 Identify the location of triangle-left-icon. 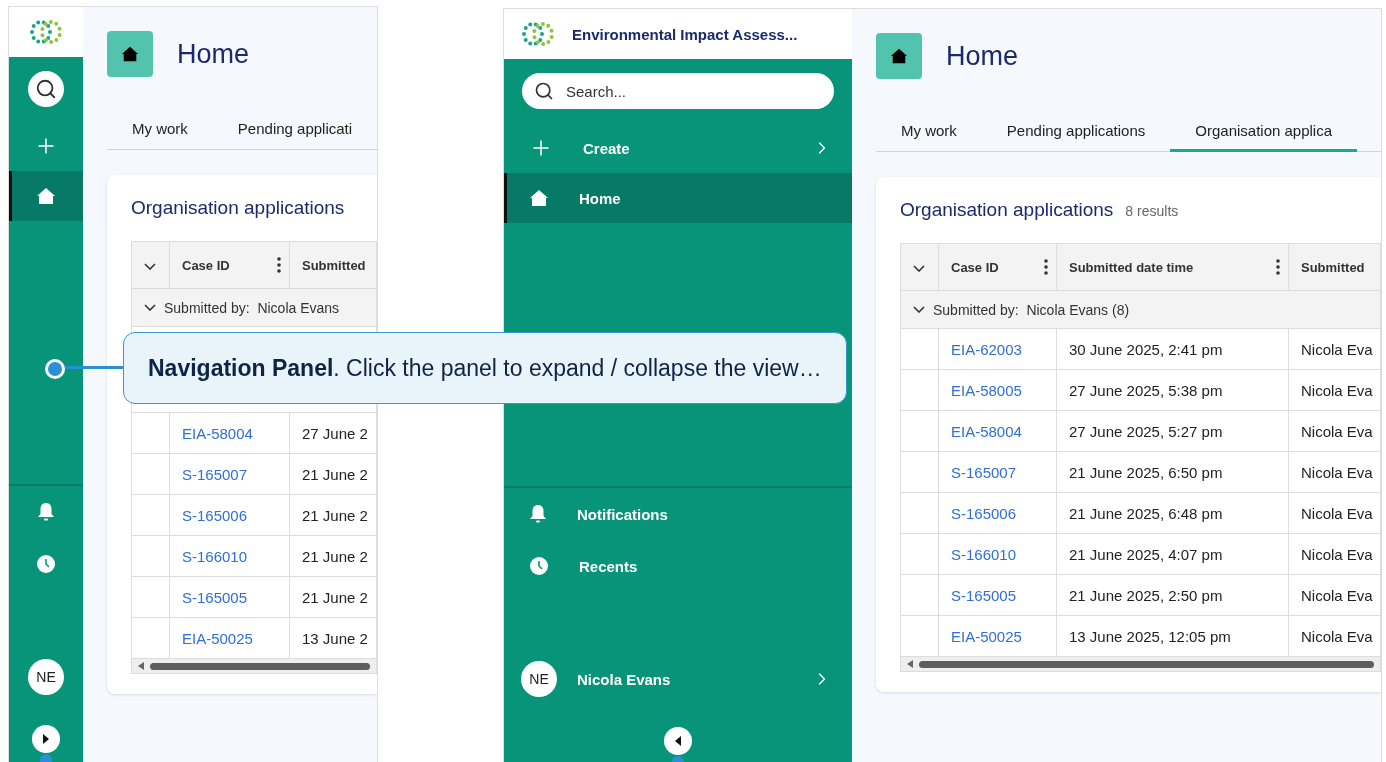
(678, 741).